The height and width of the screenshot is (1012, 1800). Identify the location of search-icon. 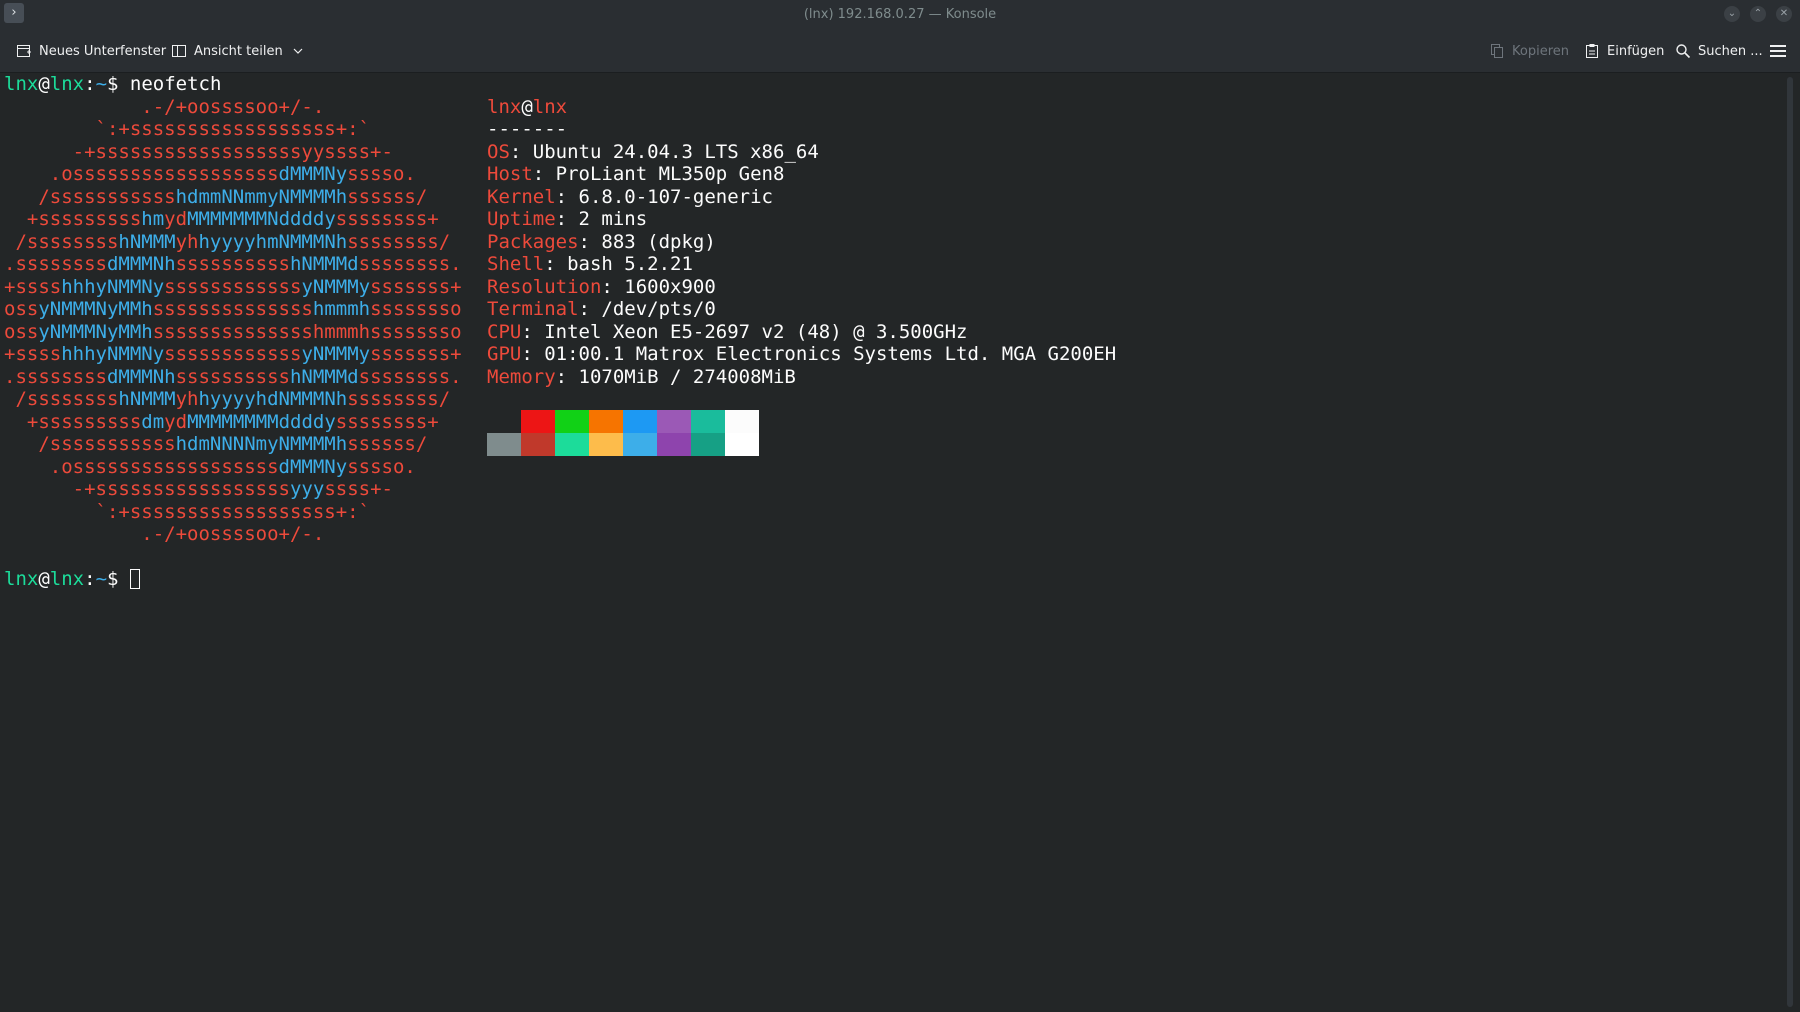
(1683, 51).